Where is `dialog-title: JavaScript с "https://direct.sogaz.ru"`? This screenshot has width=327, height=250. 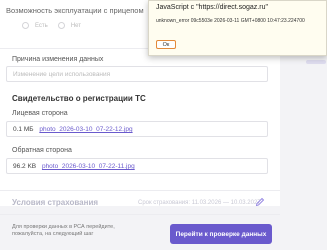
dialog-title: JavaScript с "https://direct.sogaz.ru" is located at coordinates (212, 7).